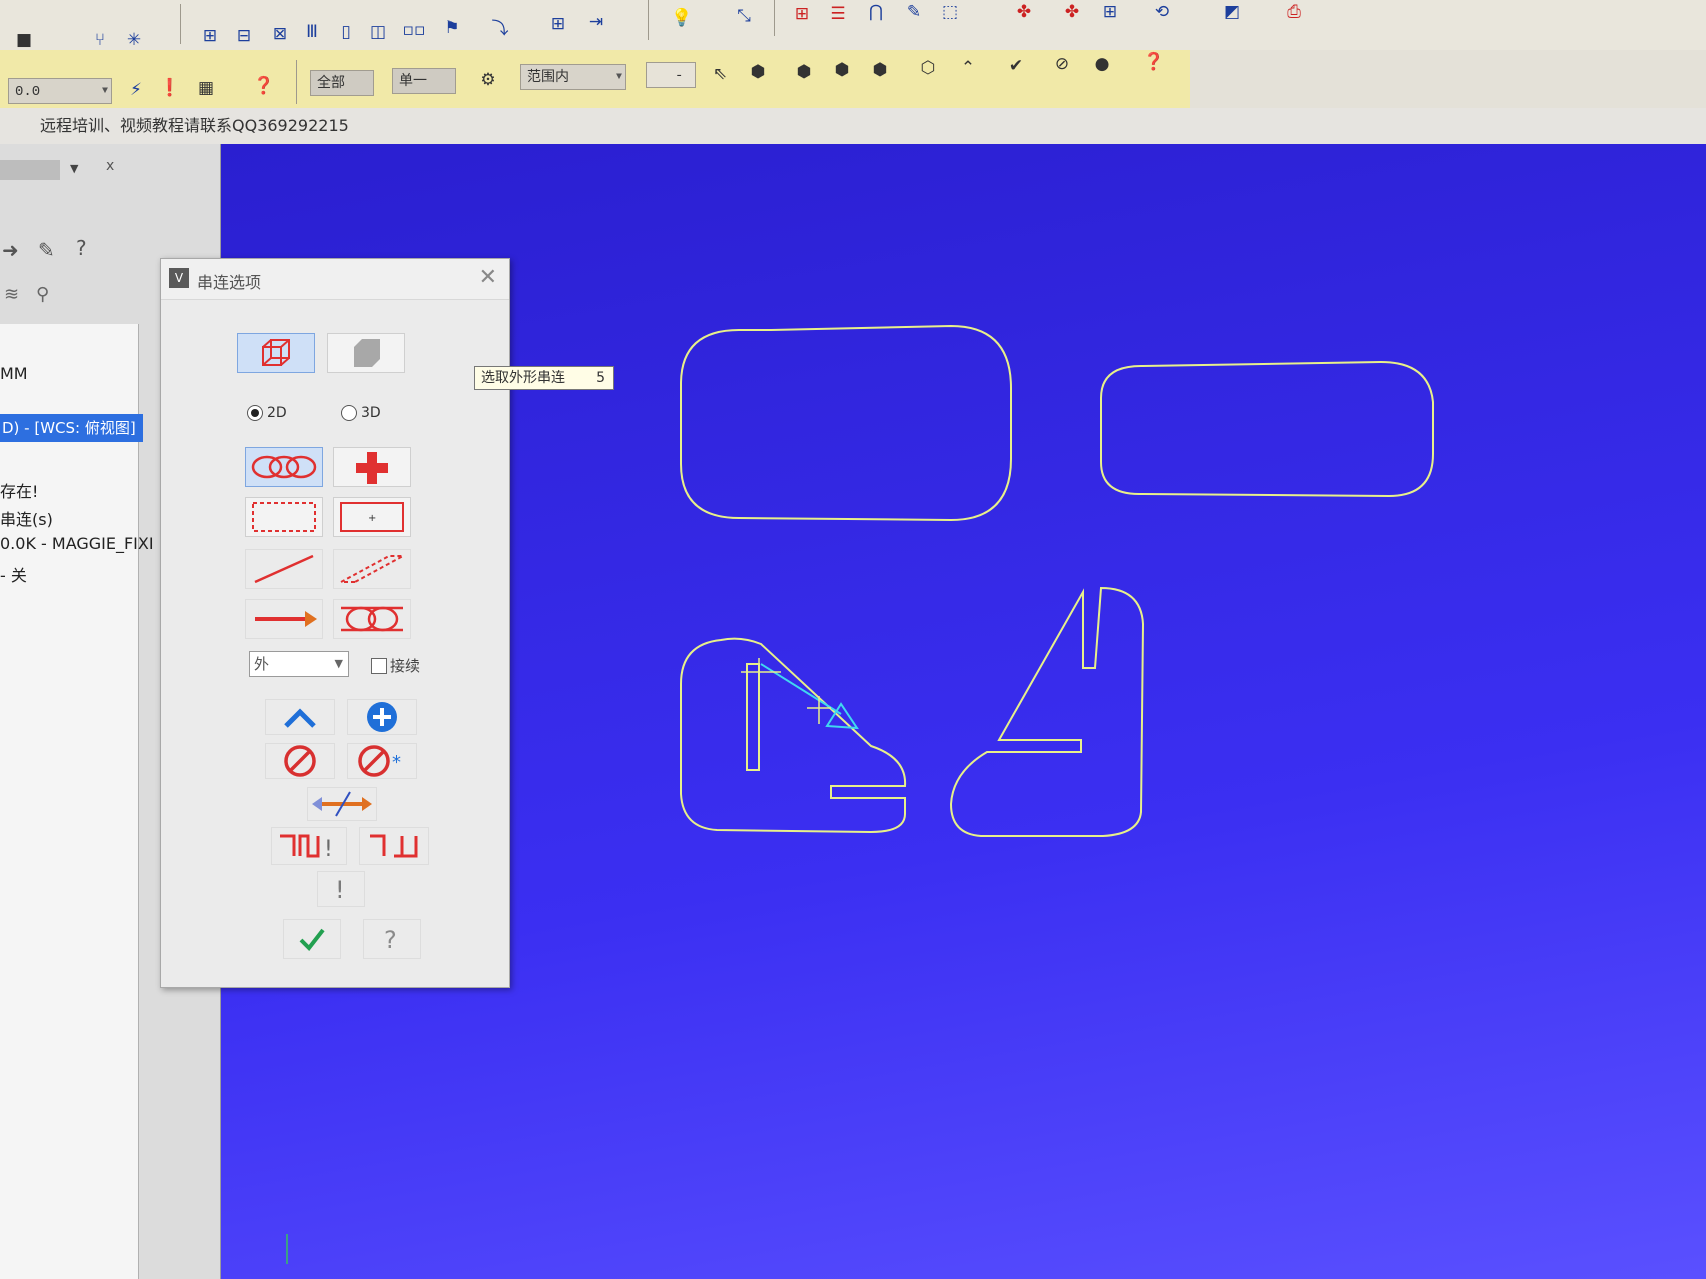 The image size is (1706, 1279). I want to click on point-button, so click(372, 467).